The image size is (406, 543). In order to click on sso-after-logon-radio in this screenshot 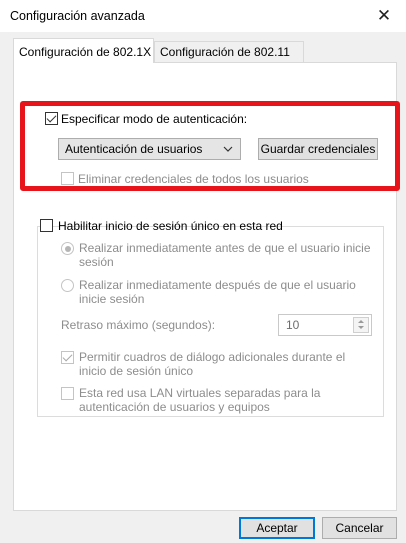, I will do `click(67, 285)`.